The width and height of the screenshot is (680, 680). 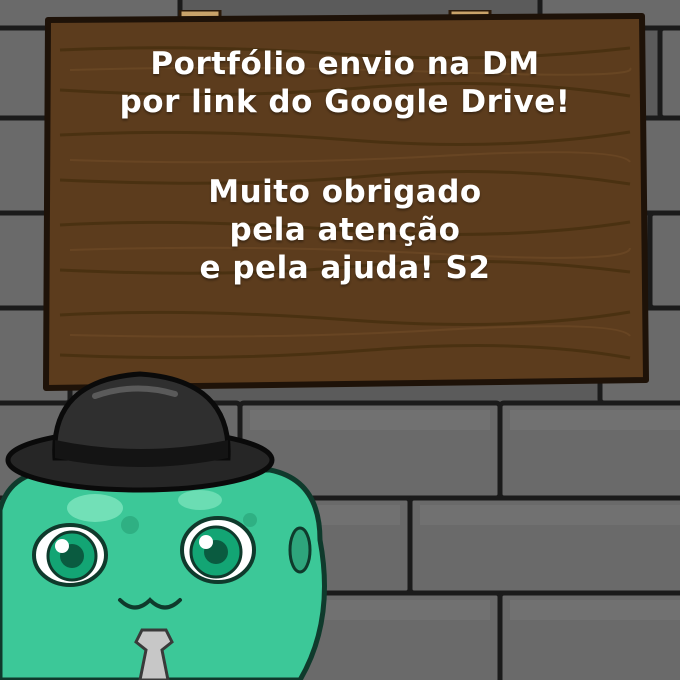 I want to click on sign-line-1: Portfólio envio na DM, so click(x=345, y=64).